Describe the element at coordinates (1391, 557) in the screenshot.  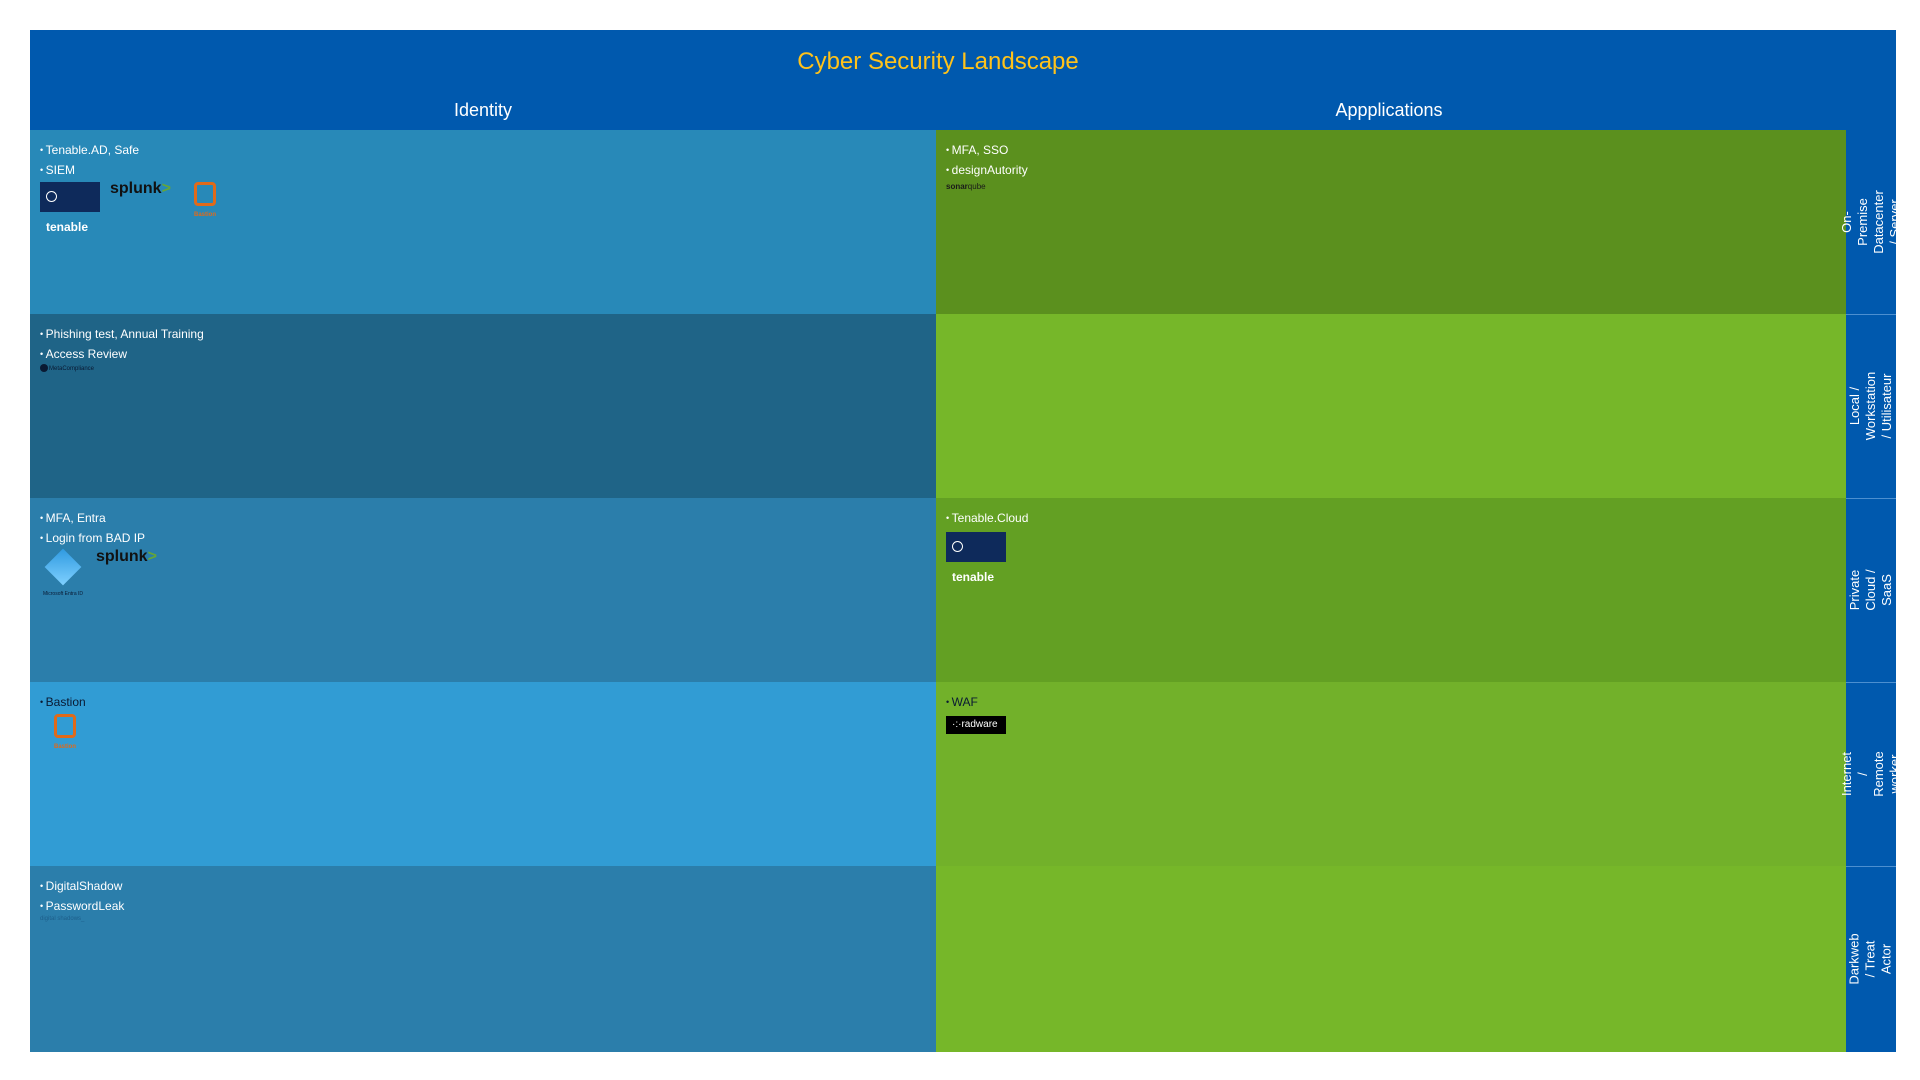
I see `logo-row: tenable` at that location.